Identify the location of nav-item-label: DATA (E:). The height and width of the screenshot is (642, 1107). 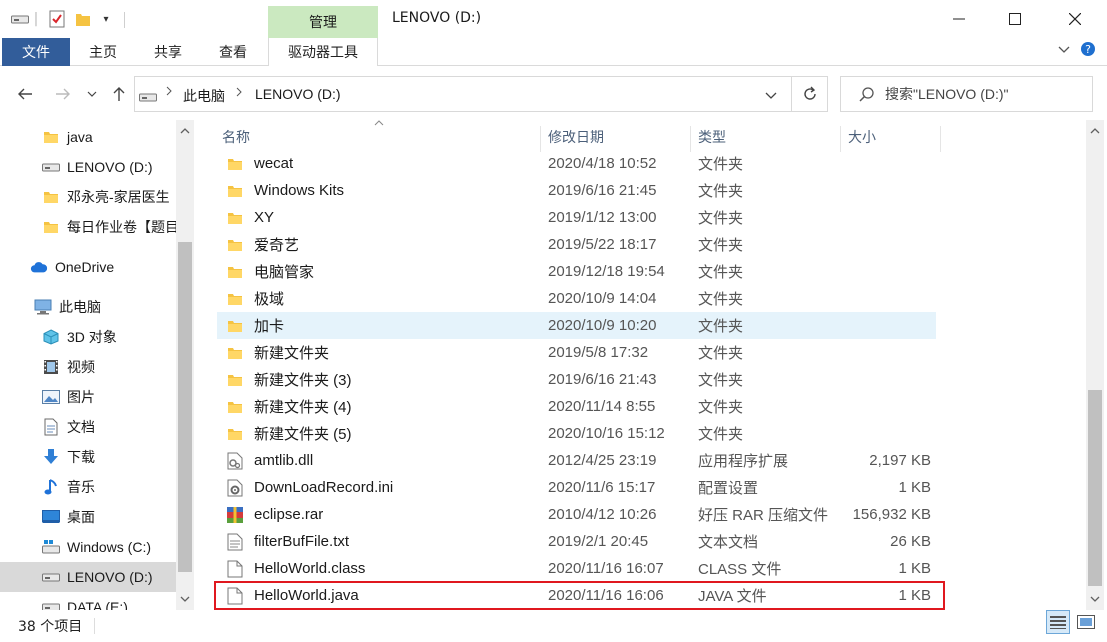
(97, 604).